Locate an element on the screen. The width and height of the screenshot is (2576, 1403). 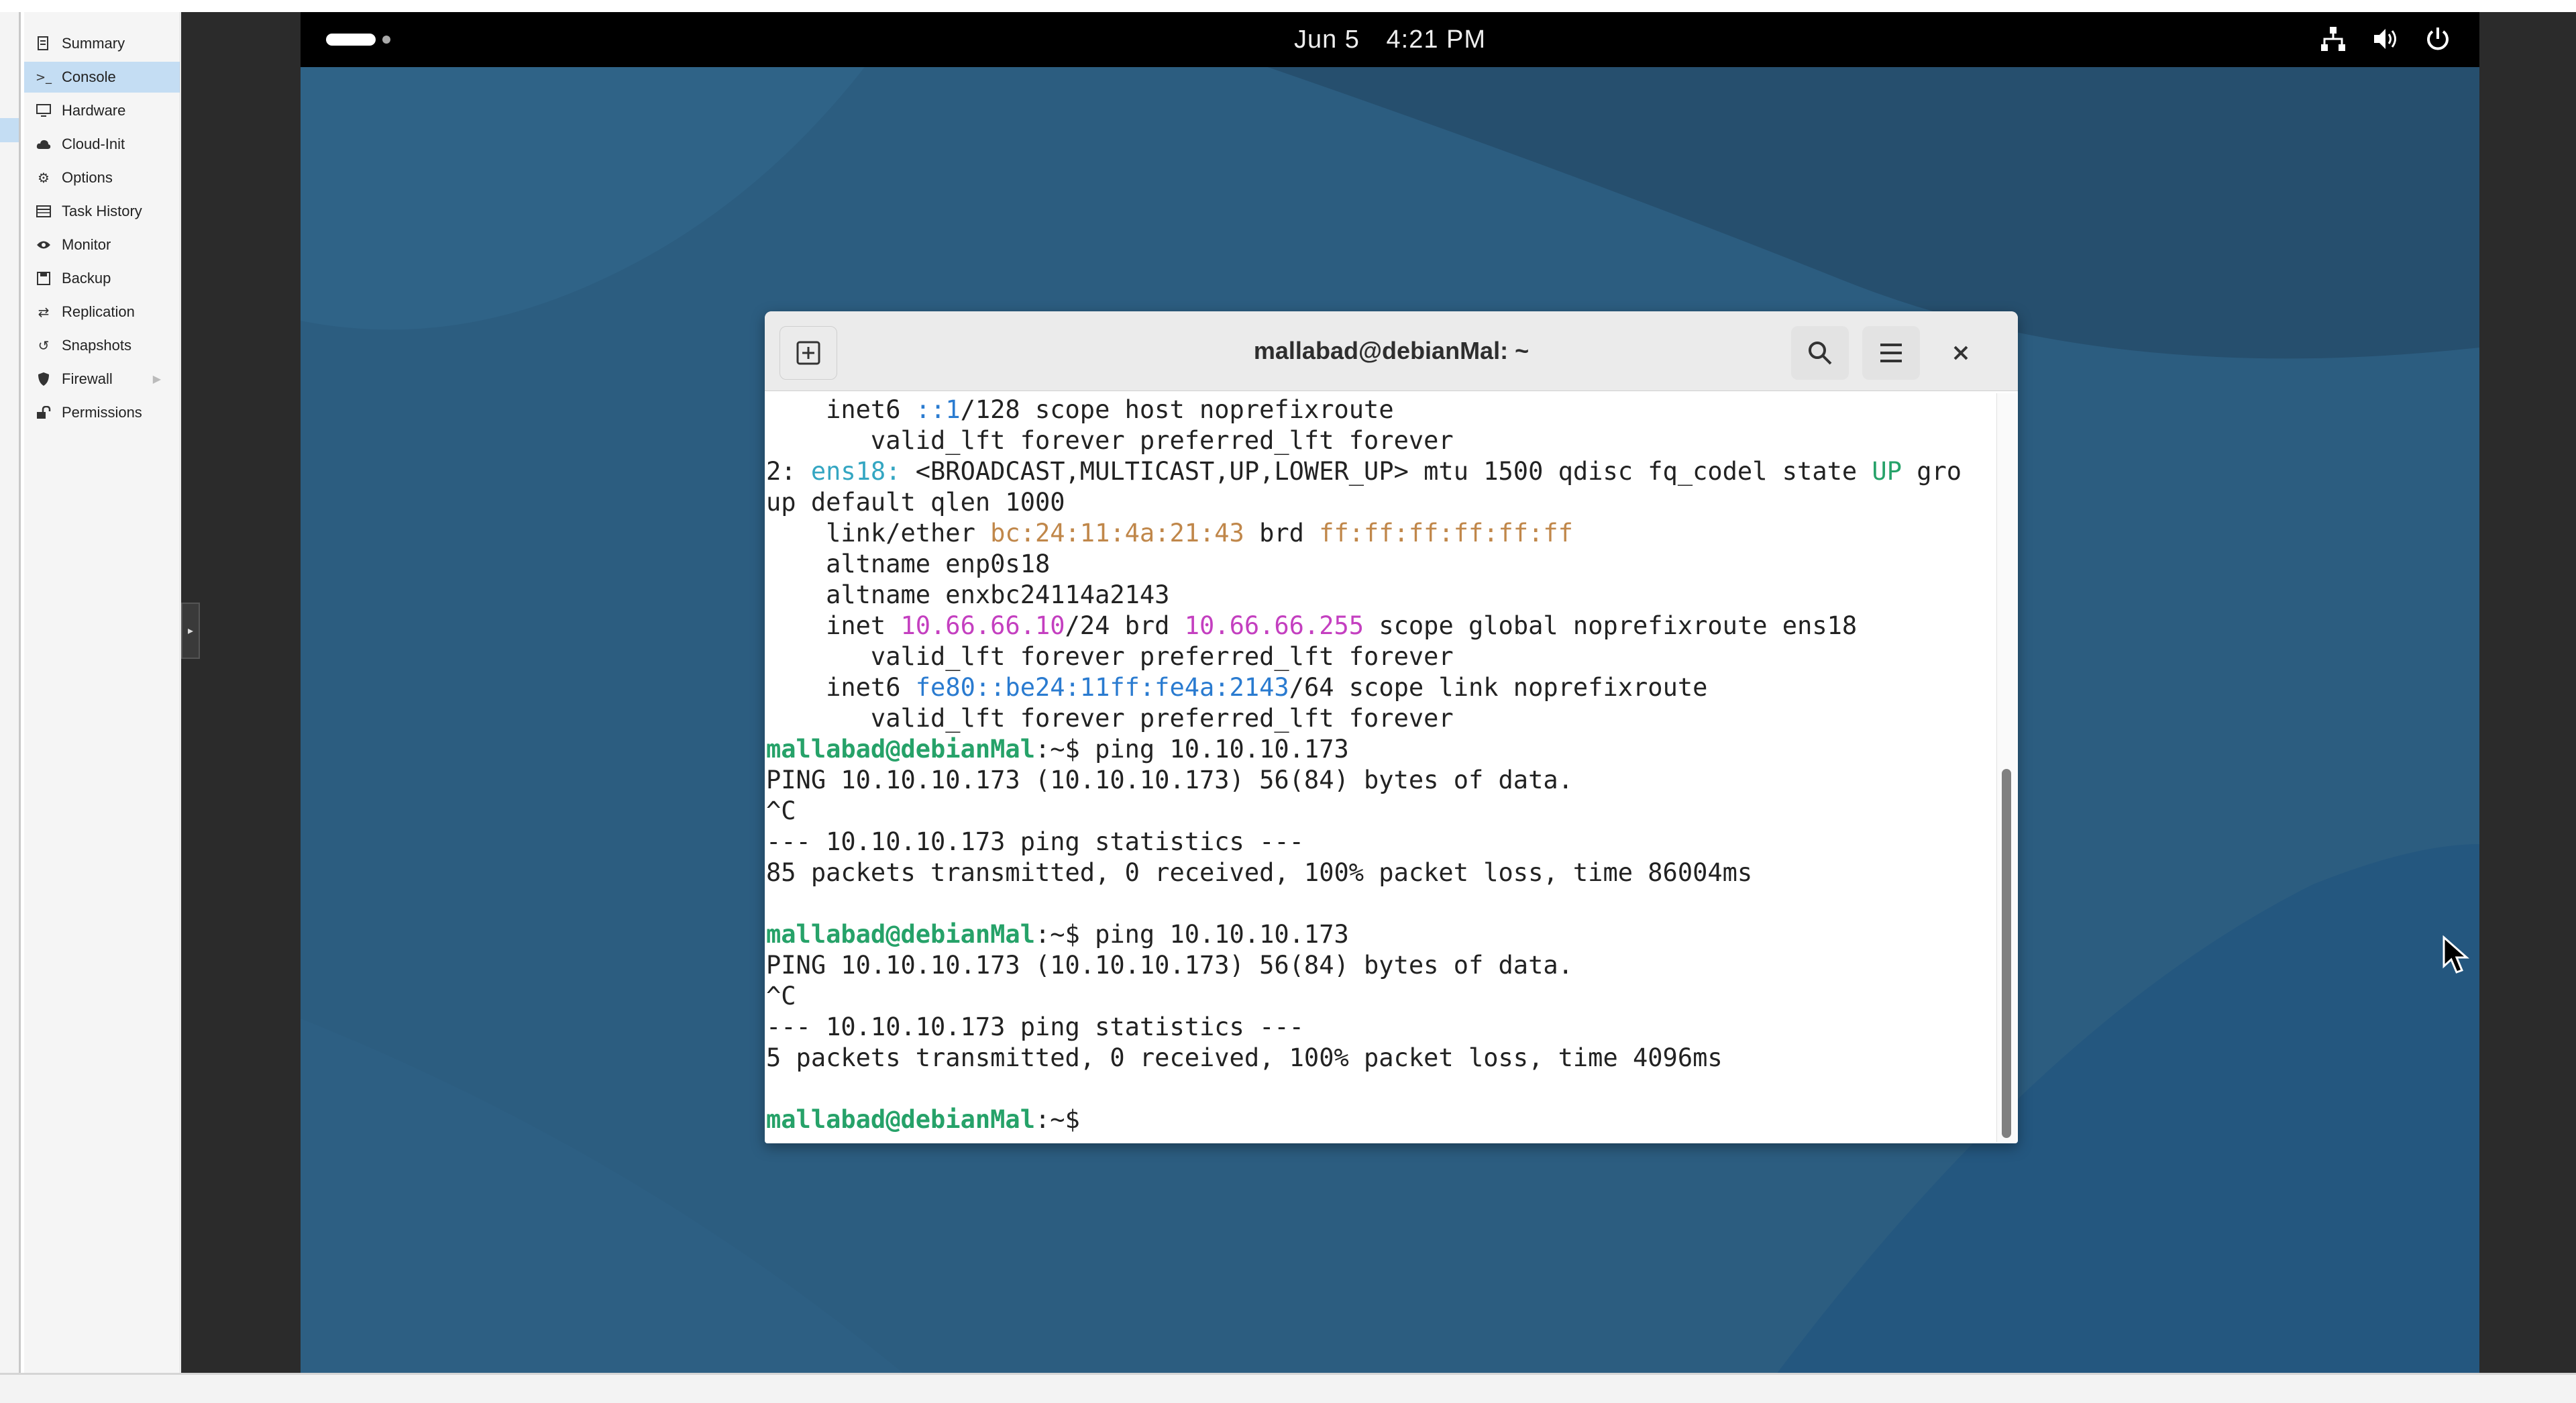
hamburger-menu-button is located at coordinates (1891, 353).